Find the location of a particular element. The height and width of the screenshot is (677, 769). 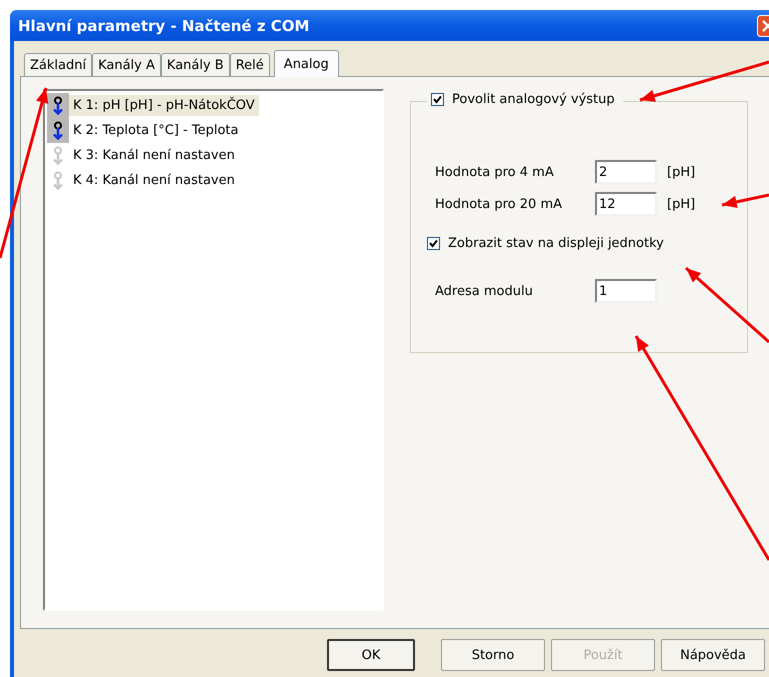

field-label: Adresa modulu is located at coordinates (484, 291).